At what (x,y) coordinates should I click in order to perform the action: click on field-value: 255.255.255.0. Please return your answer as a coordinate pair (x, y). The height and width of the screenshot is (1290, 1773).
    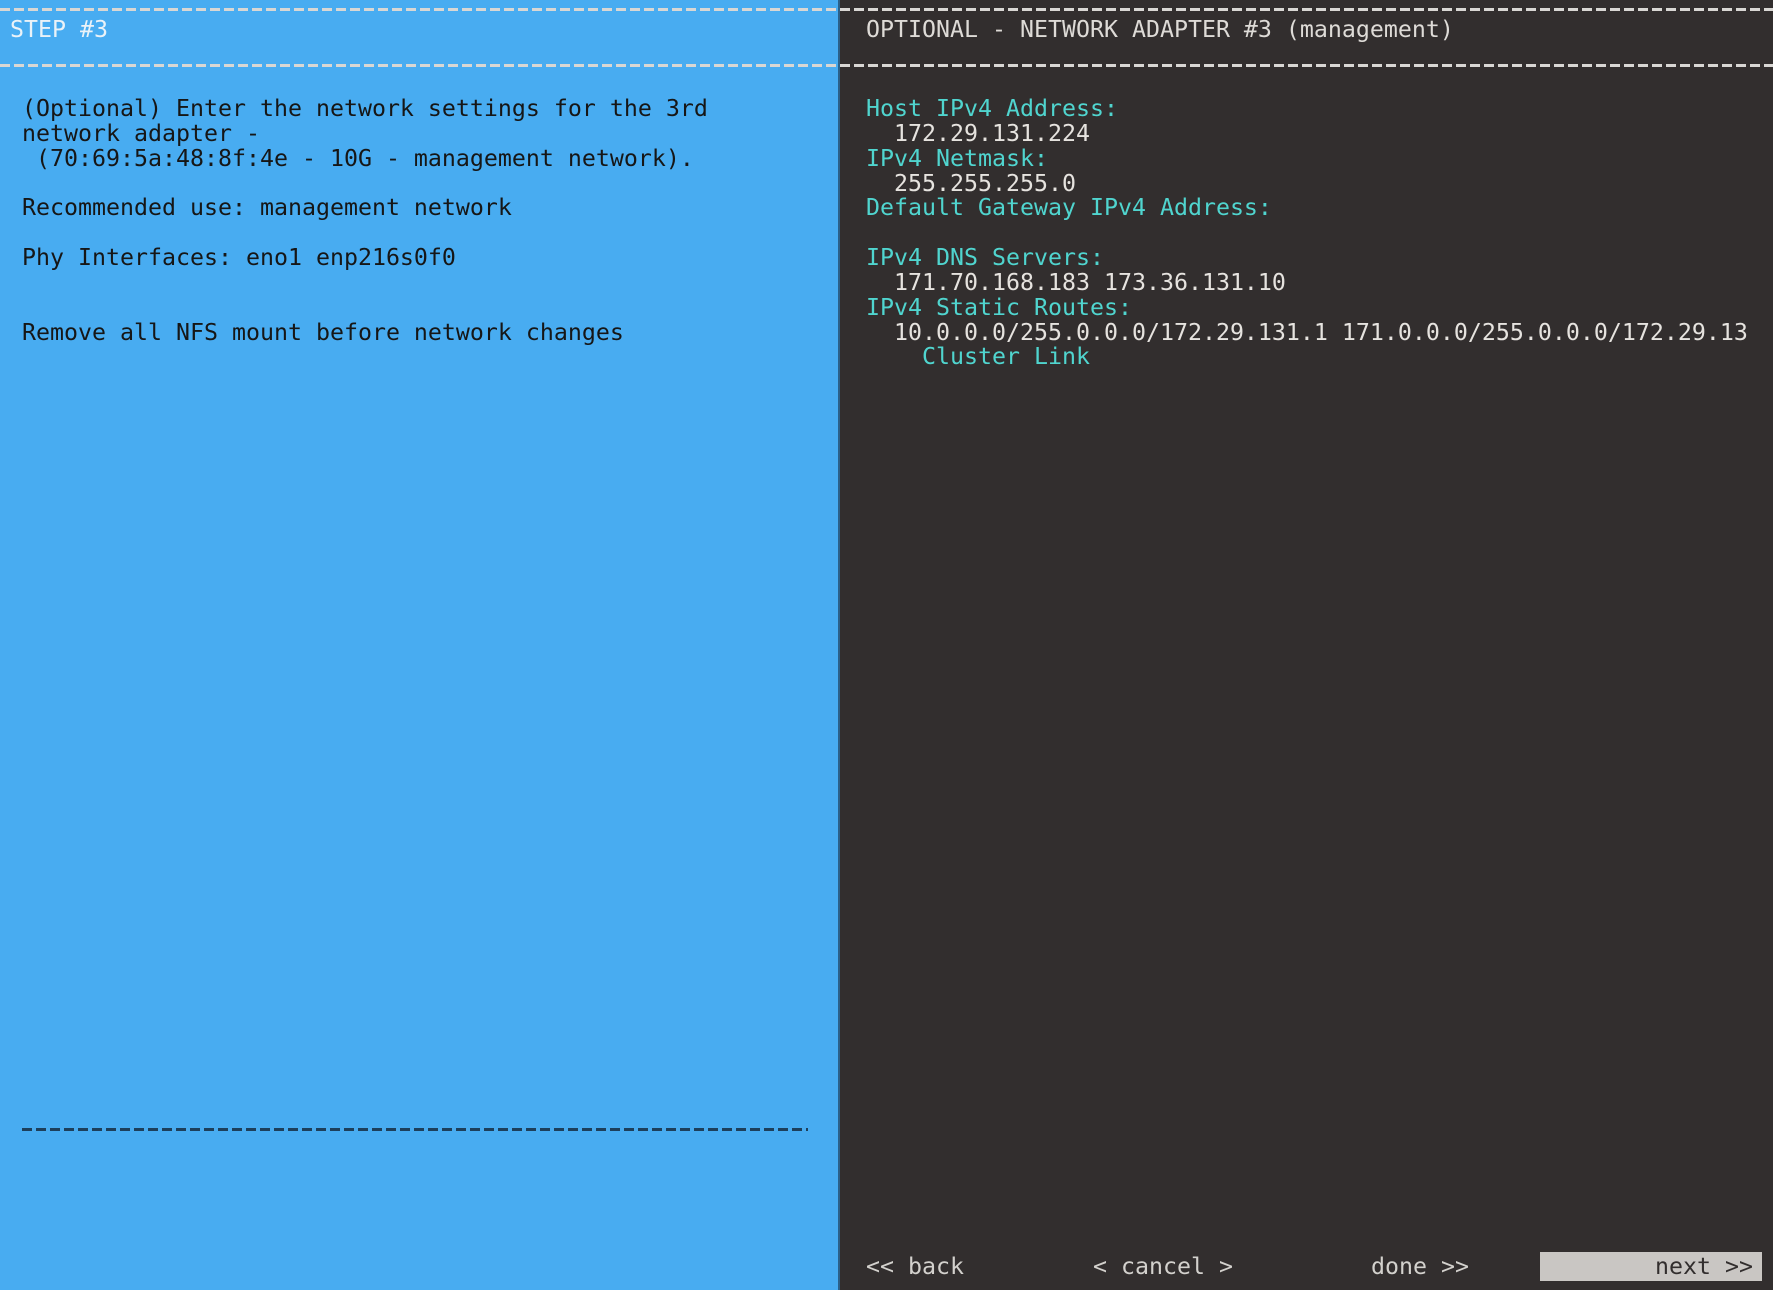
    Looking at the image, I should click on (1319, 184).